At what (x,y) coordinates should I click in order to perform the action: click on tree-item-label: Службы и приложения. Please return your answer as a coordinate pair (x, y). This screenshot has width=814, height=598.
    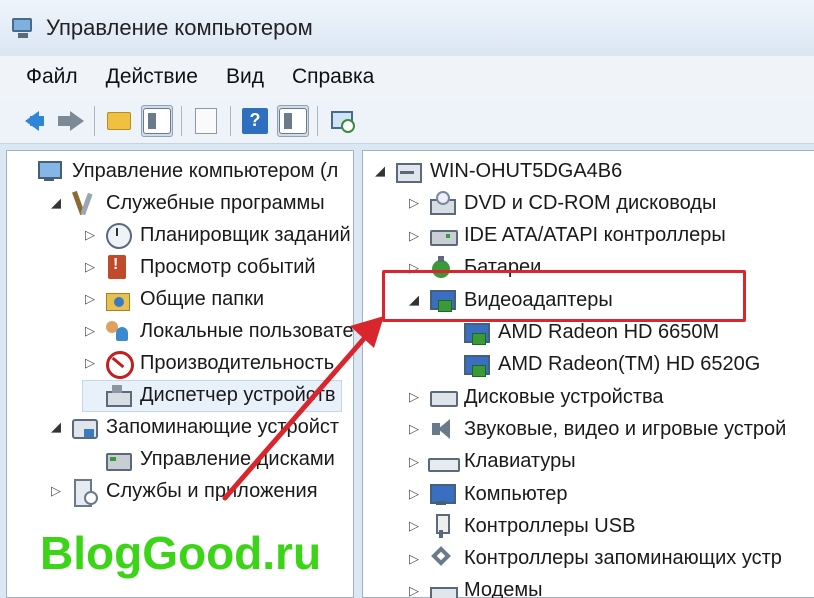
    Looking at the image, I should click on (212, 490).